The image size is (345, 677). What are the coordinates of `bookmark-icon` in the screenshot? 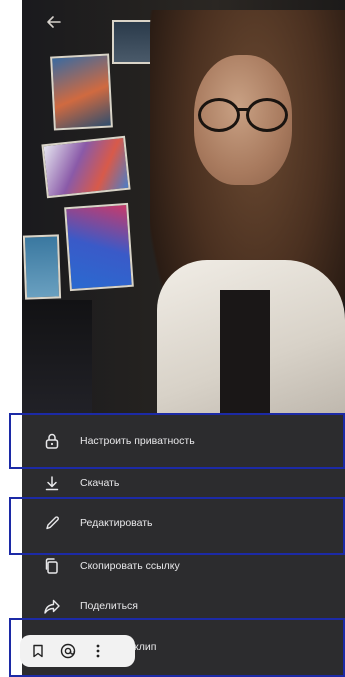 It's located at (38, 651).